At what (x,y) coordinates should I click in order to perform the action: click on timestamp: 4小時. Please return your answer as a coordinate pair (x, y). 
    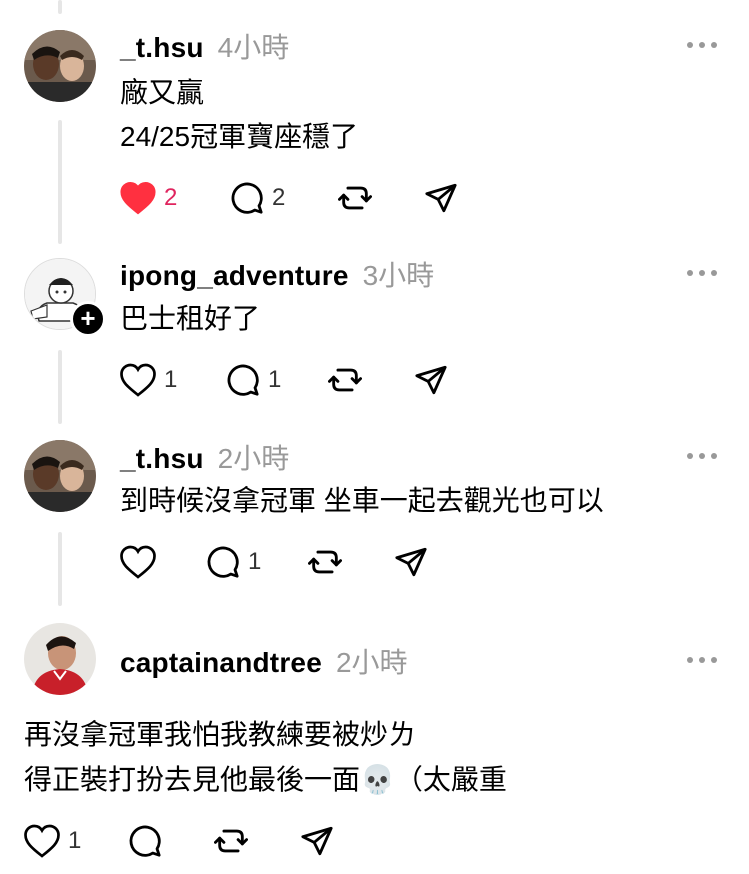
    Looking at the image, I should click on (253, 47).